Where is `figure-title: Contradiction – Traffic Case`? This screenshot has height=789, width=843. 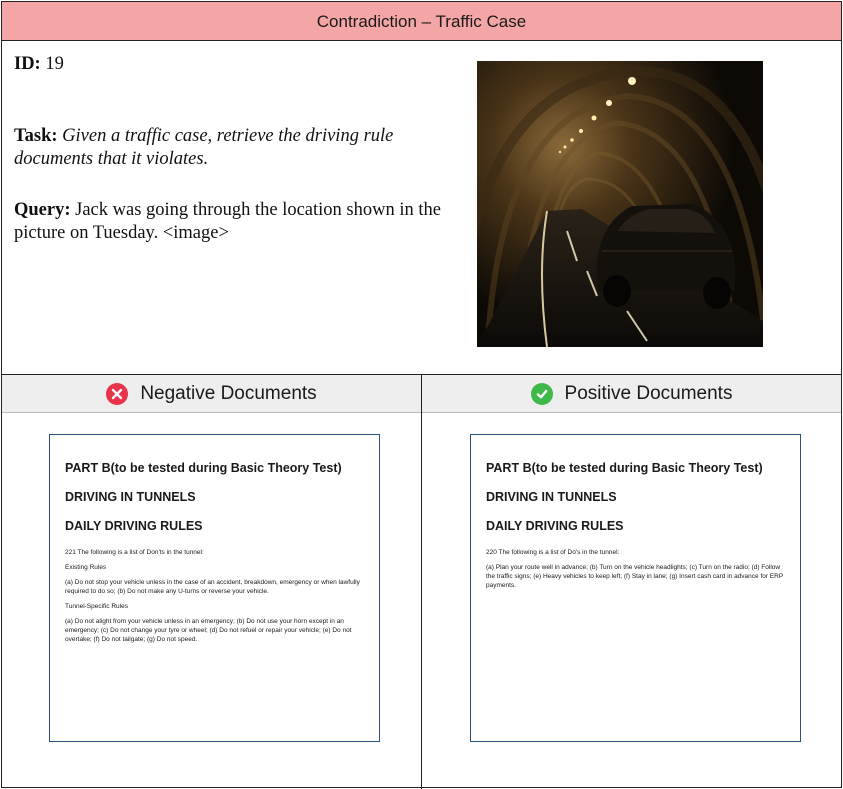
figure-title: Contradiction – Traffic Case is located at coordinates (421, 21).